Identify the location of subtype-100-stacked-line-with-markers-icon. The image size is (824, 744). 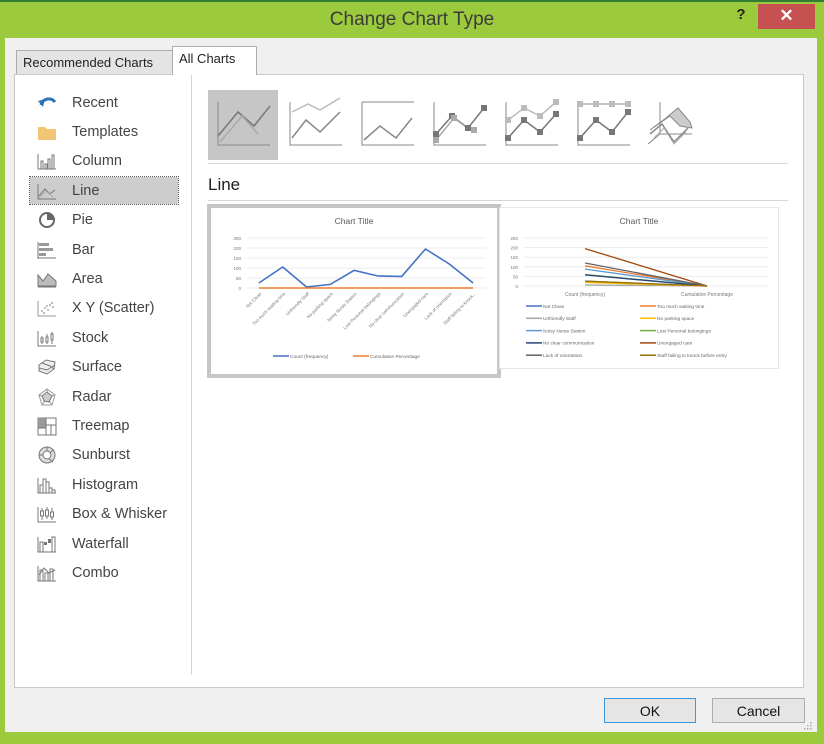
(603, 125).